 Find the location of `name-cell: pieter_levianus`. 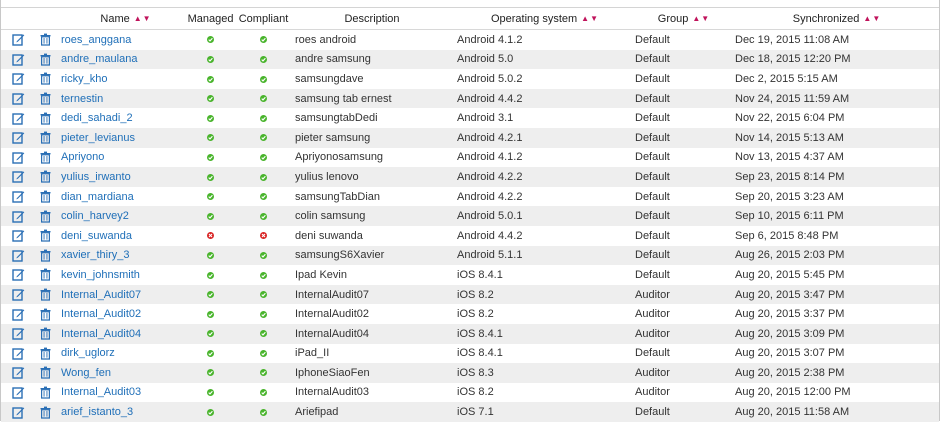

name-cell: pieter_levianus is located at coordinates (121, 138).